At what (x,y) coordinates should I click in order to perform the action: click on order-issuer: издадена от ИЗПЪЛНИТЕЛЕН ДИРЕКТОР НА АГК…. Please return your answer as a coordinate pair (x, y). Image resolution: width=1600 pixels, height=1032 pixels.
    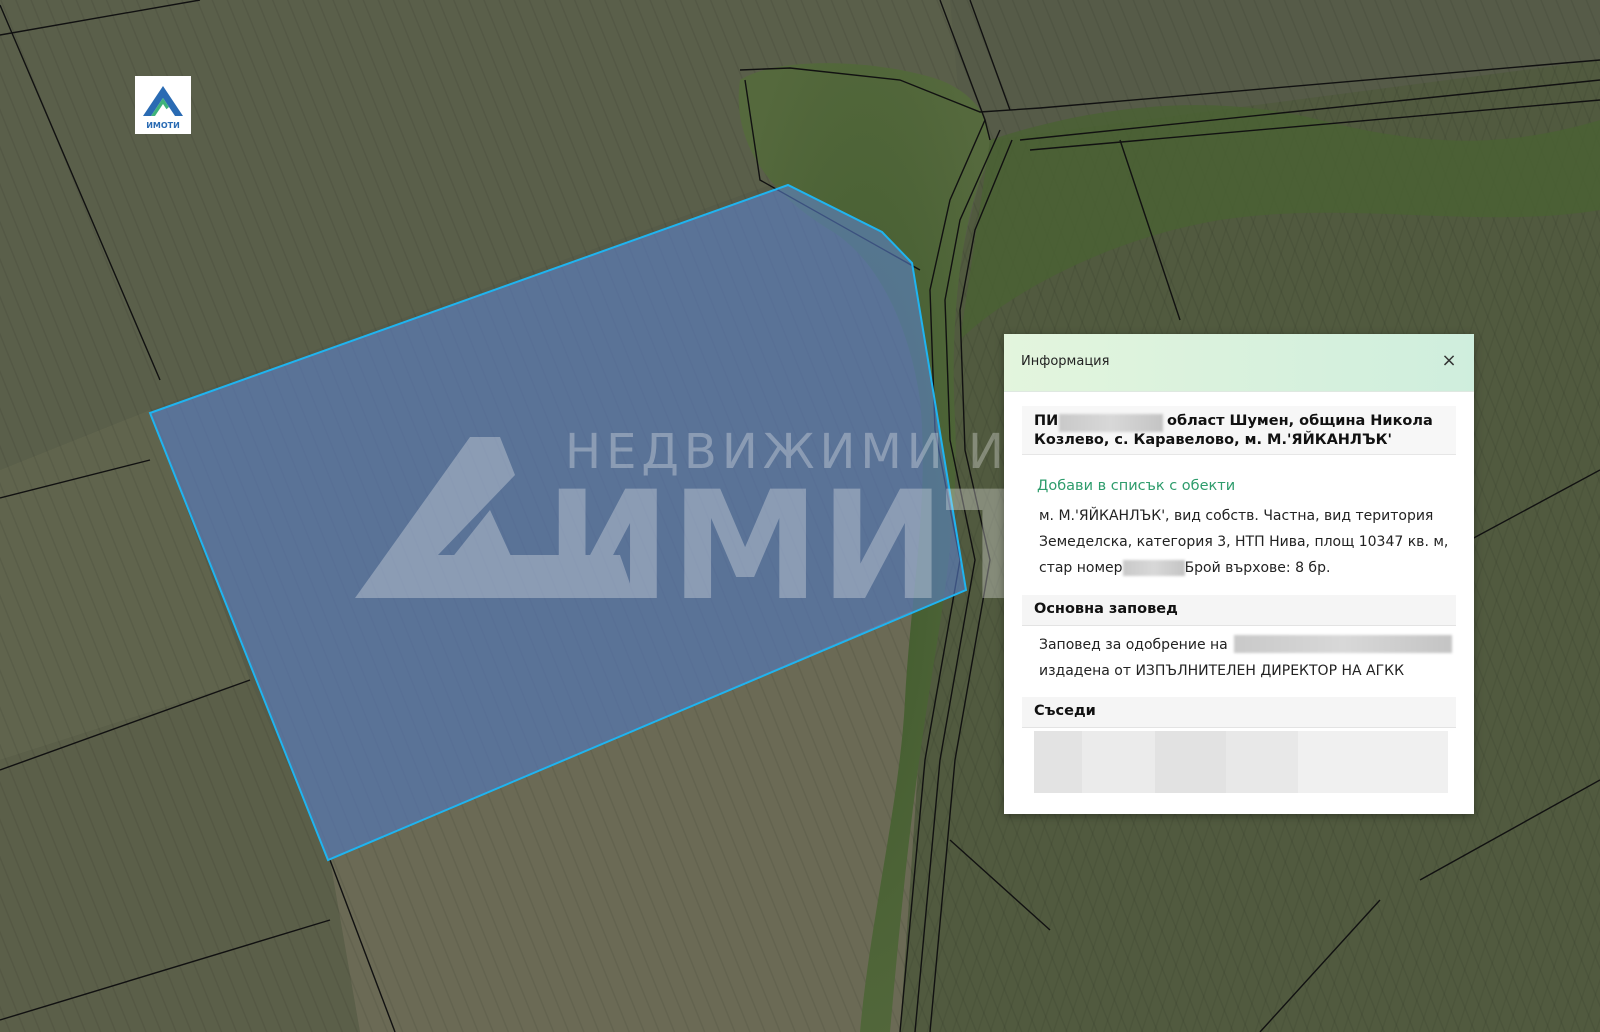
    Looking at the image, I should click on (1222, 671).